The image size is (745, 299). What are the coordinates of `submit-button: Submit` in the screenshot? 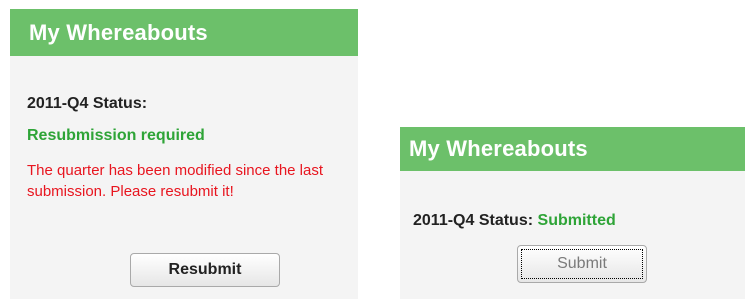 It's located at (582, 264).